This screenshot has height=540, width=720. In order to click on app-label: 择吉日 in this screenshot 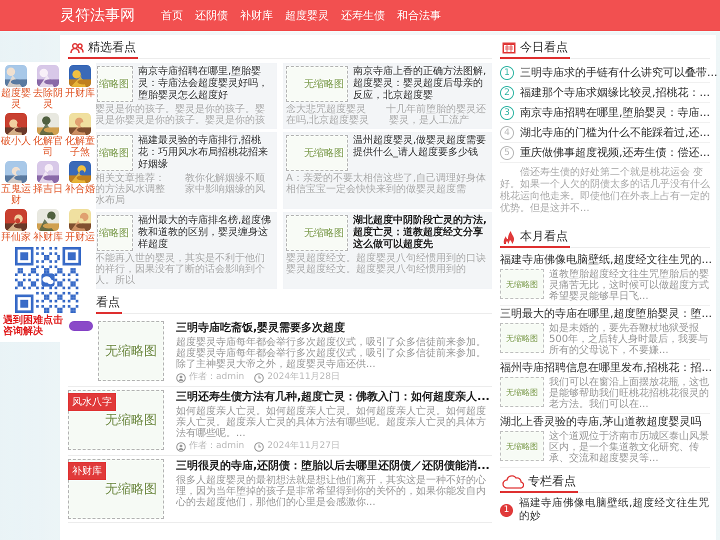, I will do `click(48, 189)`.